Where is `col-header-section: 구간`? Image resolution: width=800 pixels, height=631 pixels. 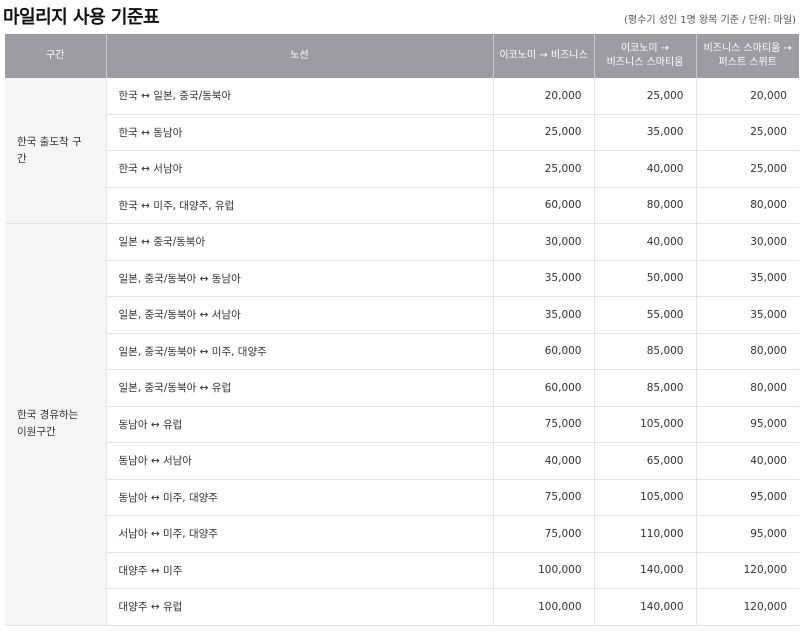
col-header-section: 구간 is located at coordinates (56, 56).